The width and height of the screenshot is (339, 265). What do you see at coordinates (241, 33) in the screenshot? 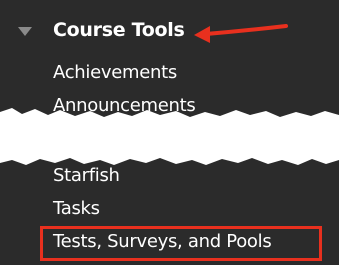
I see `red-arrow-annotation` at bounding box center [241, 33].